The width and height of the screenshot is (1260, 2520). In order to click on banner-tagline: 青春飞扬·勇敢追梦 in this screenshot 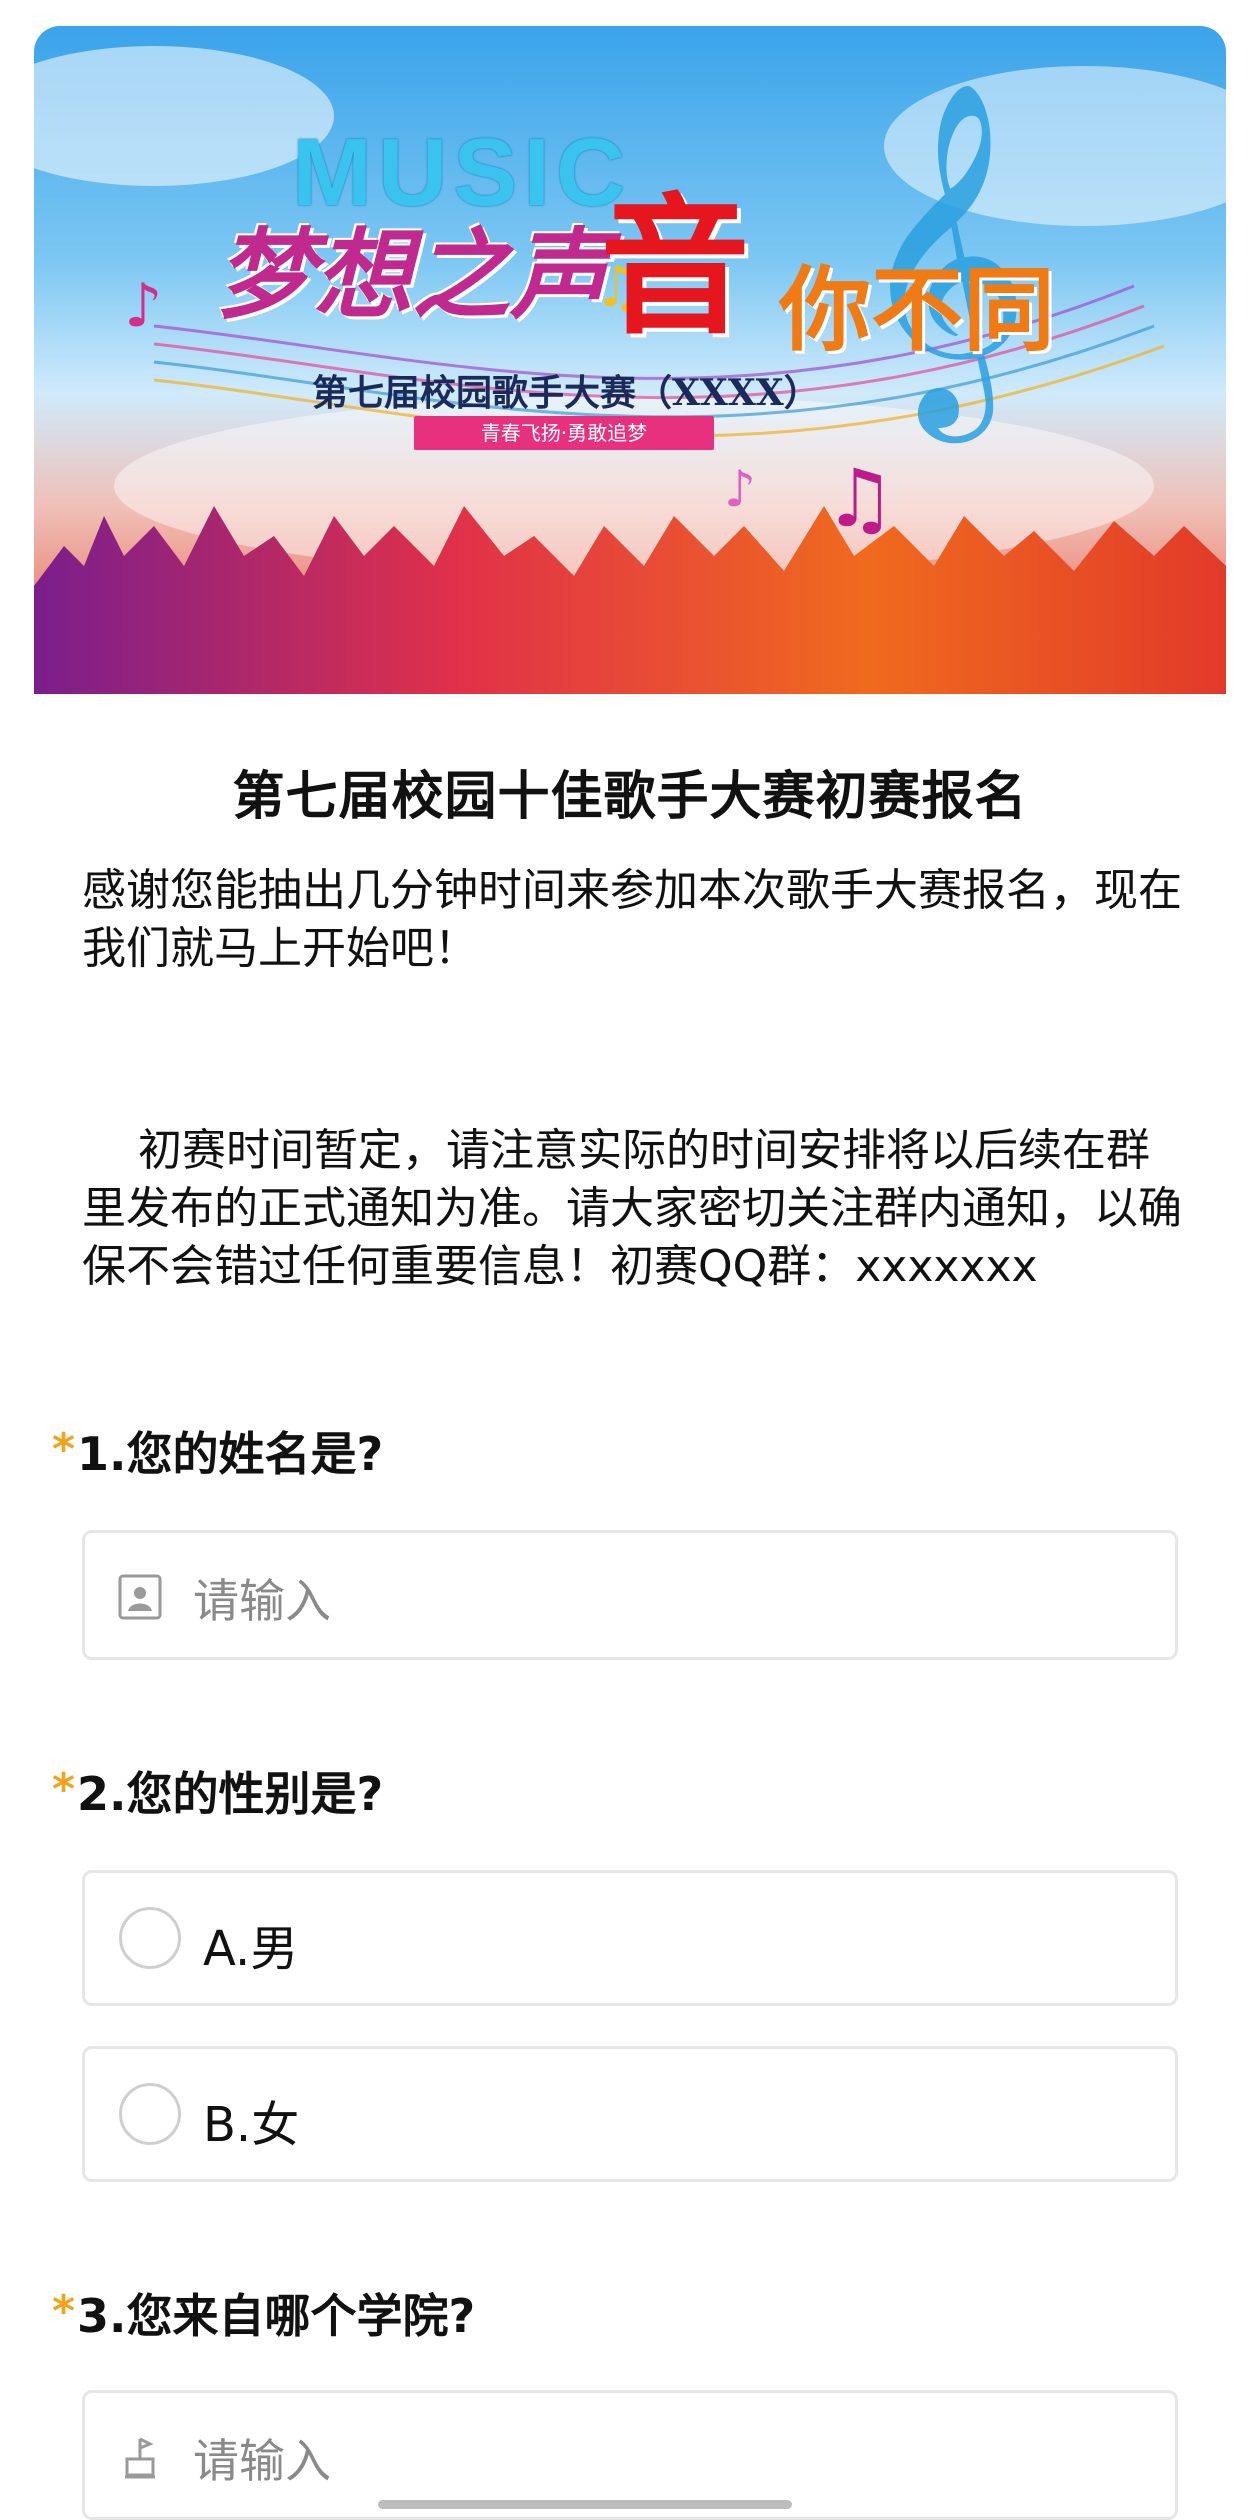, I will do `click(564, 433)`.